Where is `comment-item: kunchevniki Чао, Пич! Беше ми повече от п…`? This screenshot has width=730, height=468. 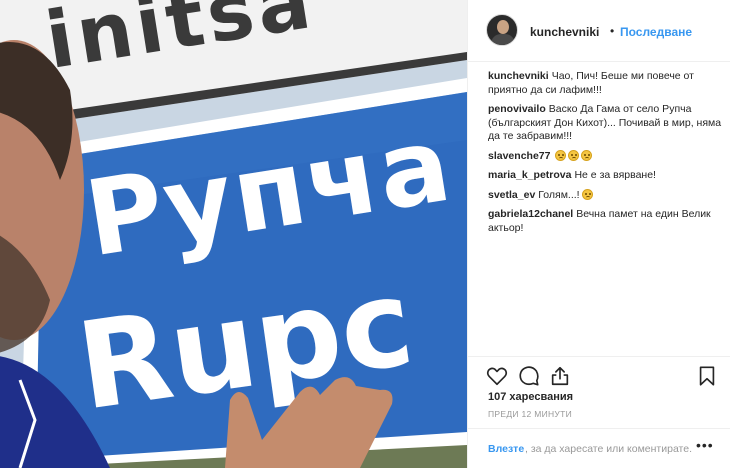
comment-item: kunchevniki Чао, Пич! Беше ми повече от п… is located at coordinates (606, 83).